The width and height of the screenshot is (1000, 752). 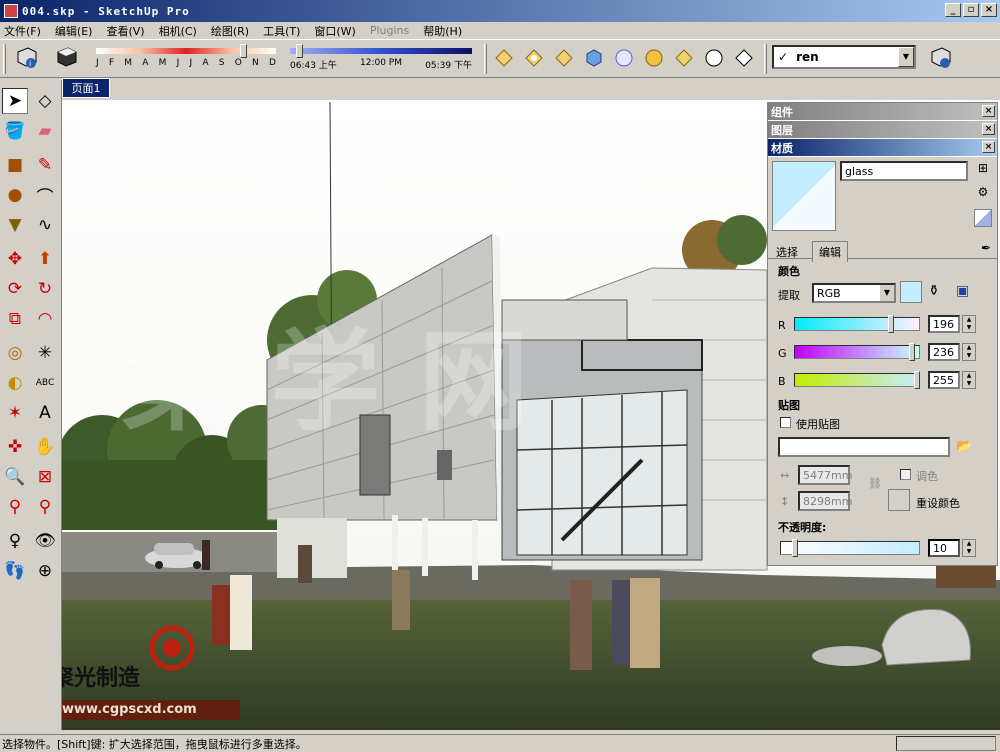 I want to click on paint-bucket-icon: 🪣, so click(x=15, y=131).